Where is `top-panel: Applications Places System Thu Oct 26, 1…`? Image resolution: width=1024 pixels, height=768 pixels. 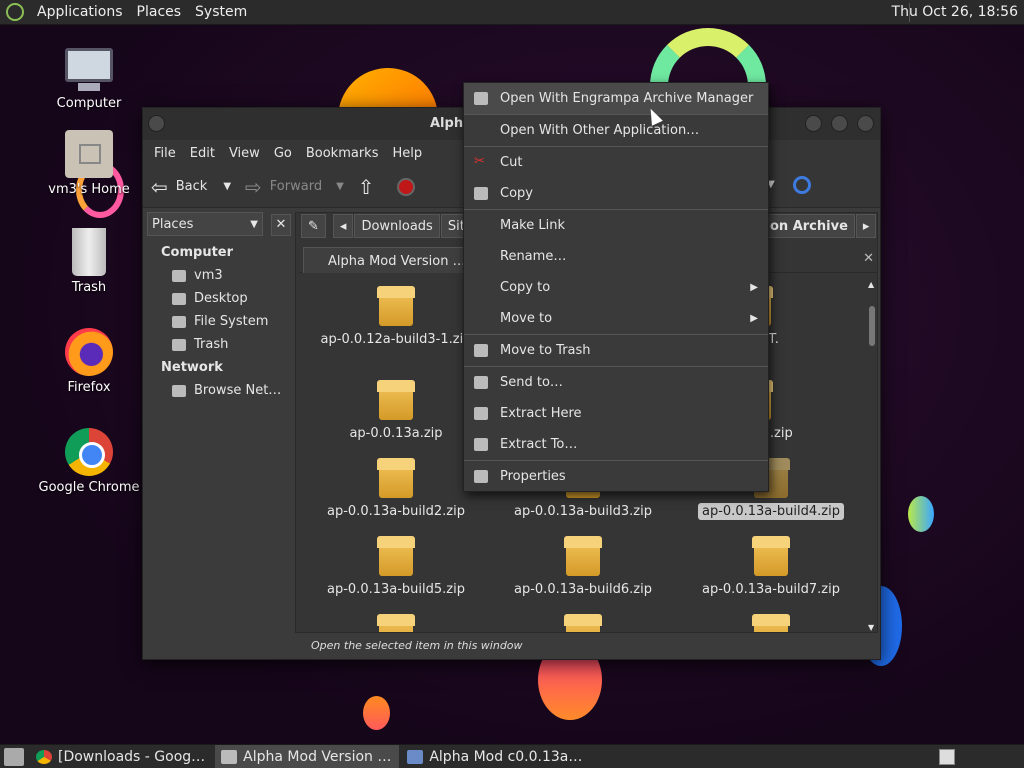 top-panel: Applications Places System Thu Oct 26, 1… is located at coordinates (512, 12).